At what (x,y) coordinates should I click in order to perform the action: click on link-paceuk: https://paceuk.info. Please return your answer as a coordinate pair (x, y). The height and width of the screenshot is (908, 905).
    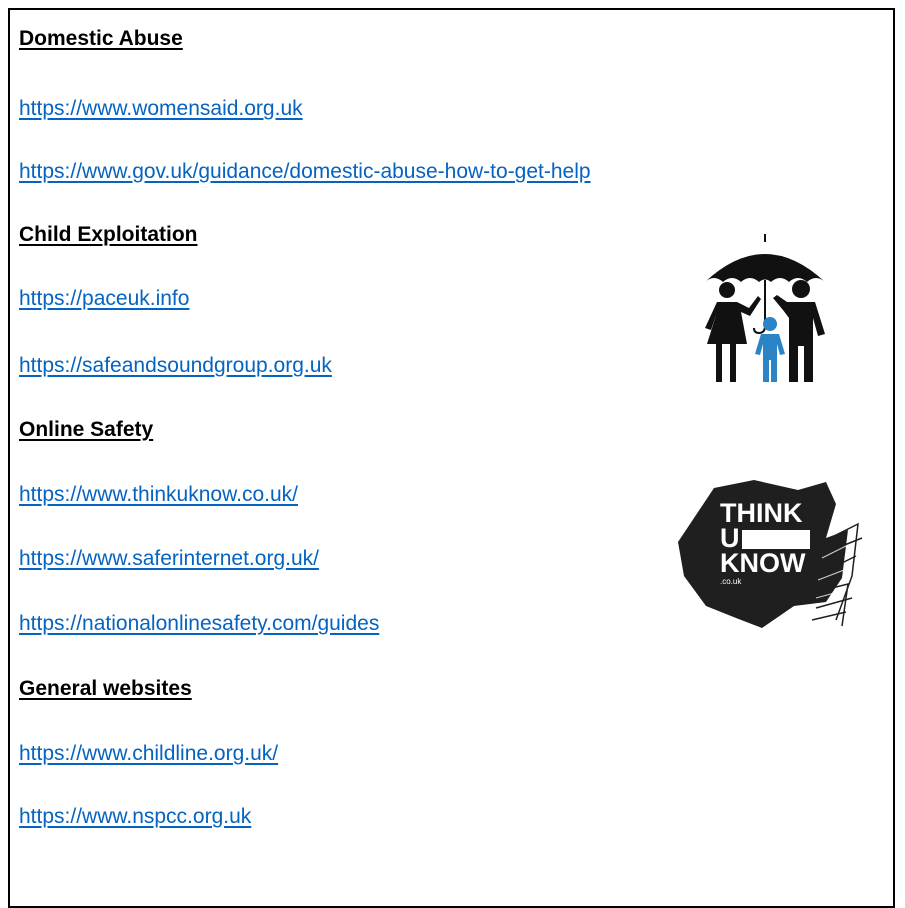
    Looking at the image, I should click on (104, 299).